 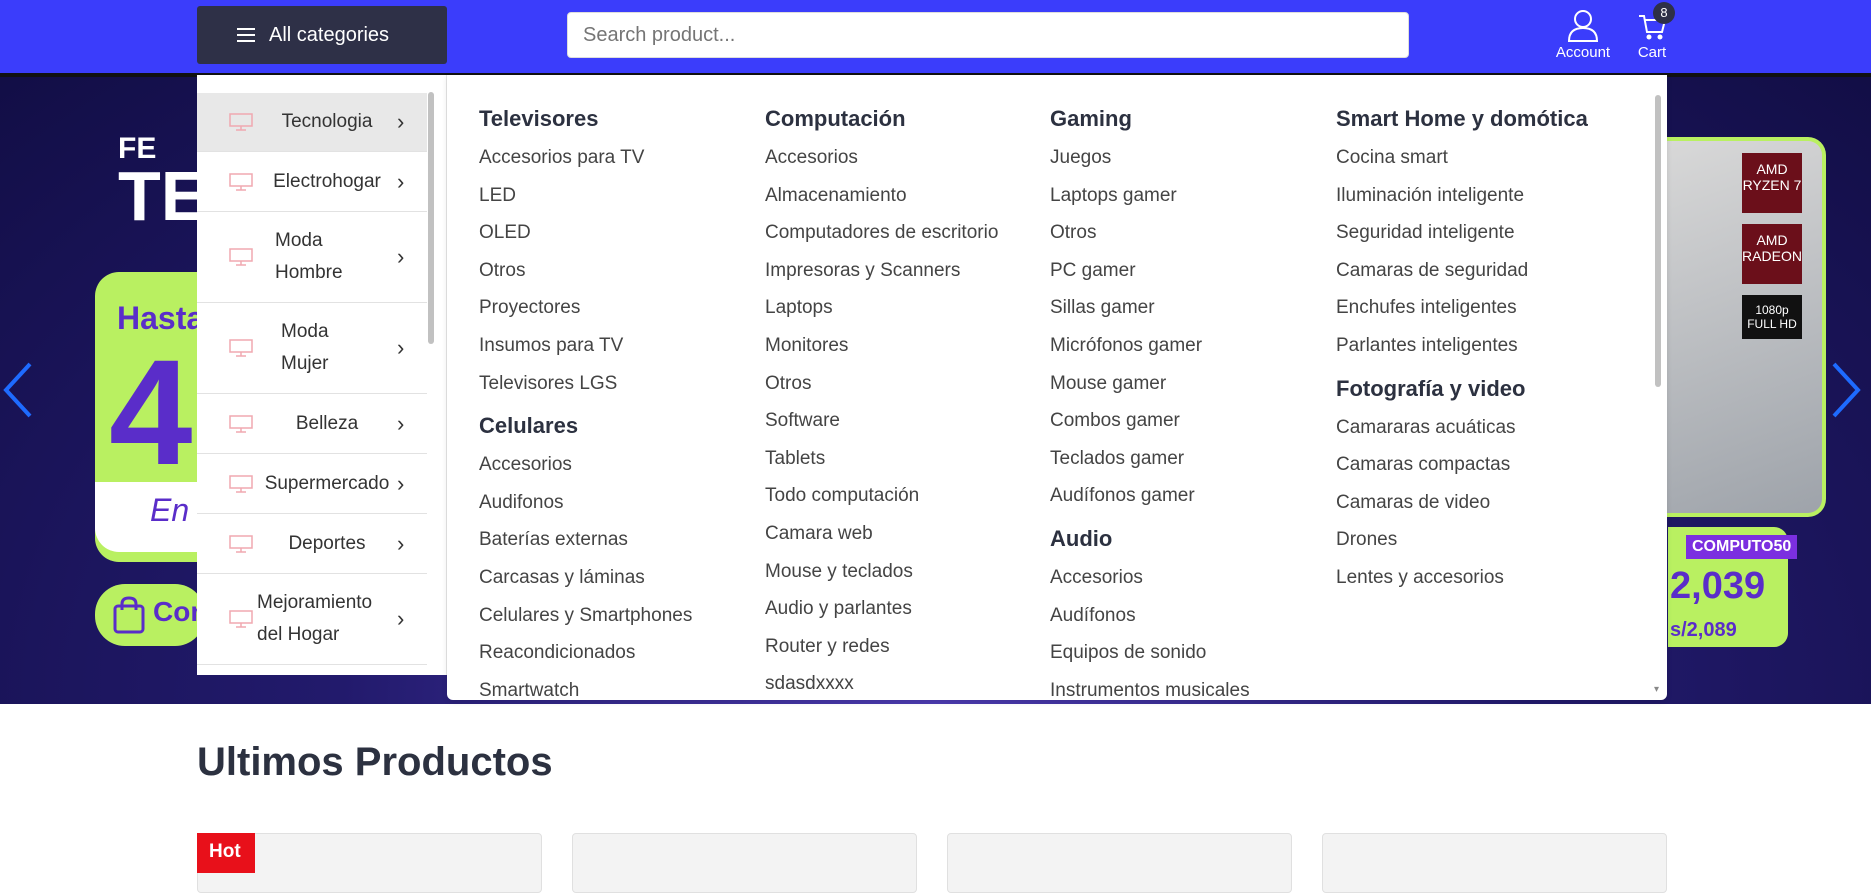 I want to click on subcategory-link: Laptops gamer, so click(x=1190, y=196).